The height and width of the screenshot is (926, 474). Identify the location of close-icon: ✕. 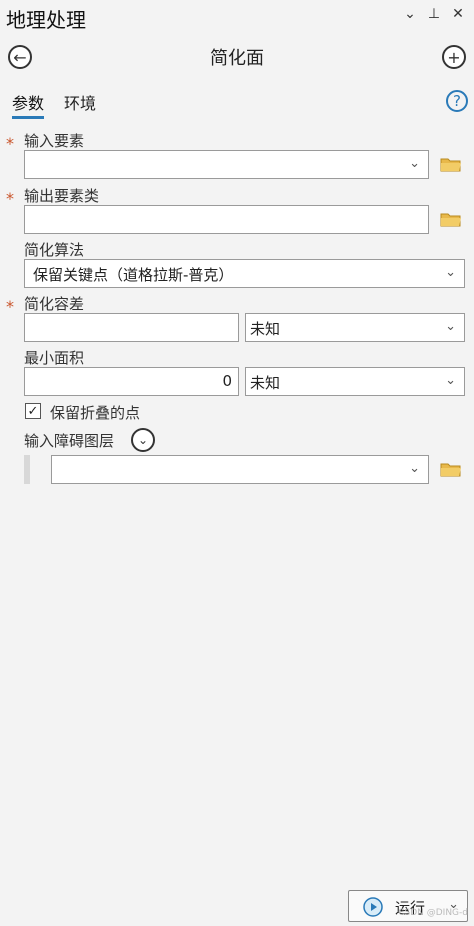
(458, 14).